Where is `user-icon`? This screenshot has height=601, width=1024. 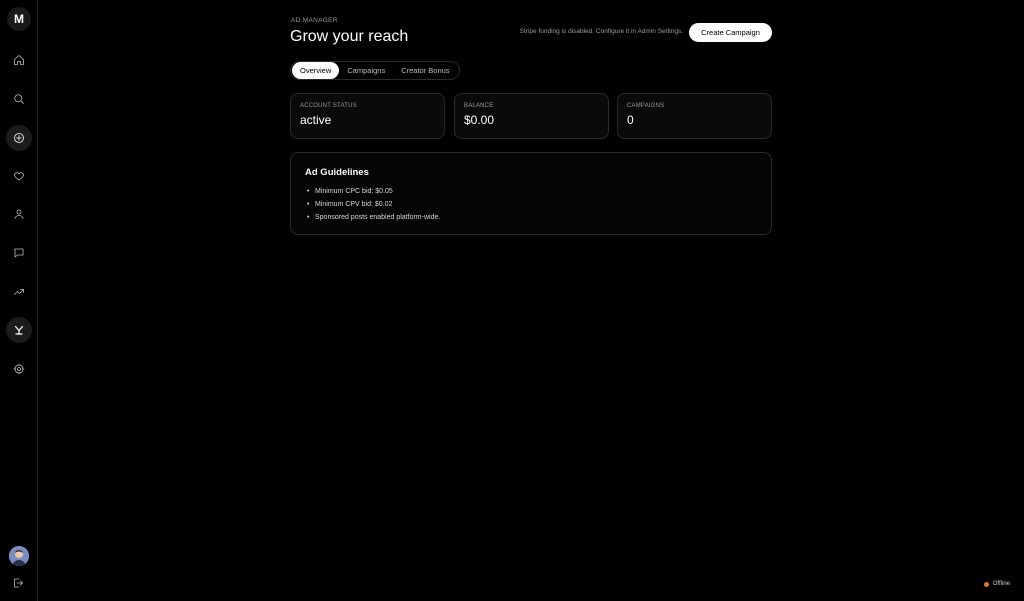
user-icon is located at coordinates (19, 214).